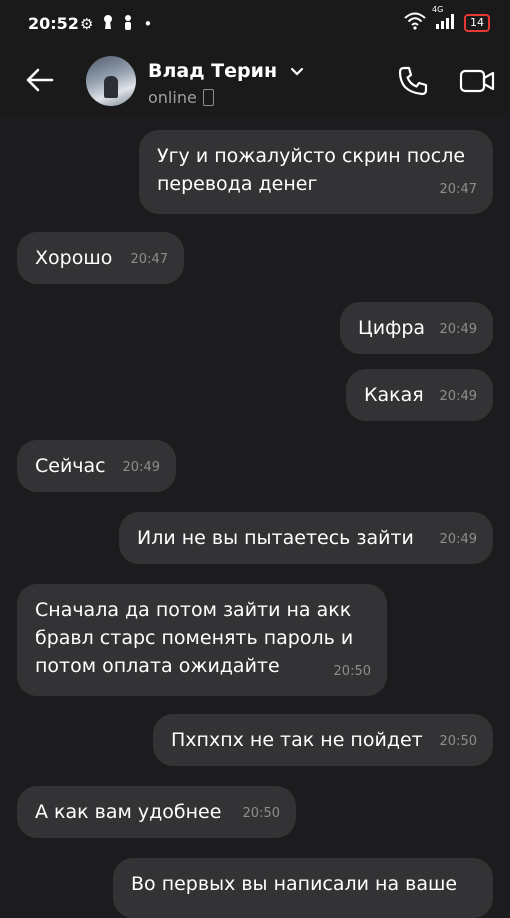 The width and height of the screenshot is (510, 918). What do you see at coordinates (208, 97) in the screenshot?
I see `mobile-device-icon` at bounding box center [208, 97].